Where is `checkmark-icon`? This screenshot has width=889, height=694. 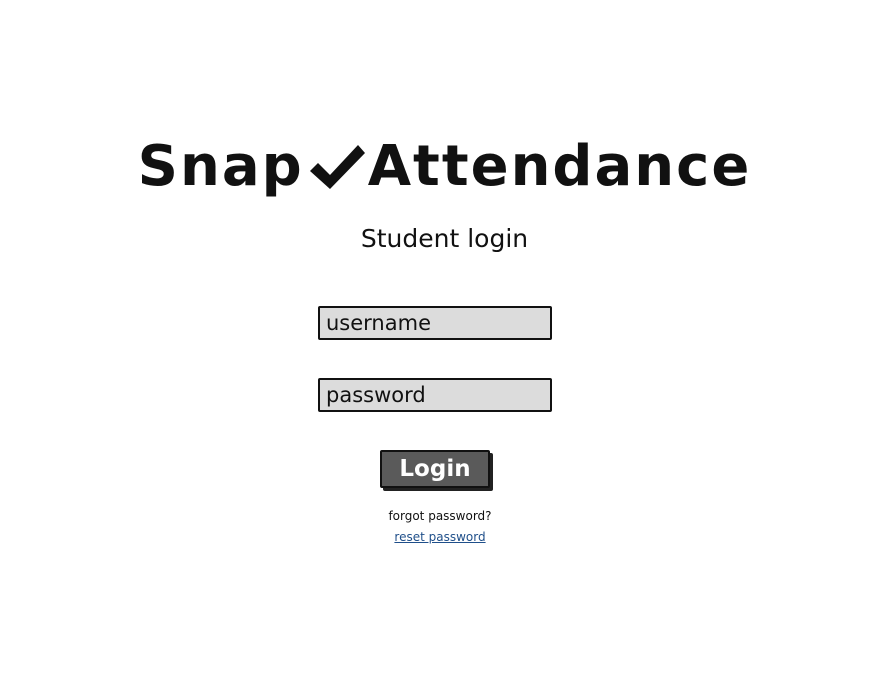
checkmark-icon is located at coordinates (337, 166).